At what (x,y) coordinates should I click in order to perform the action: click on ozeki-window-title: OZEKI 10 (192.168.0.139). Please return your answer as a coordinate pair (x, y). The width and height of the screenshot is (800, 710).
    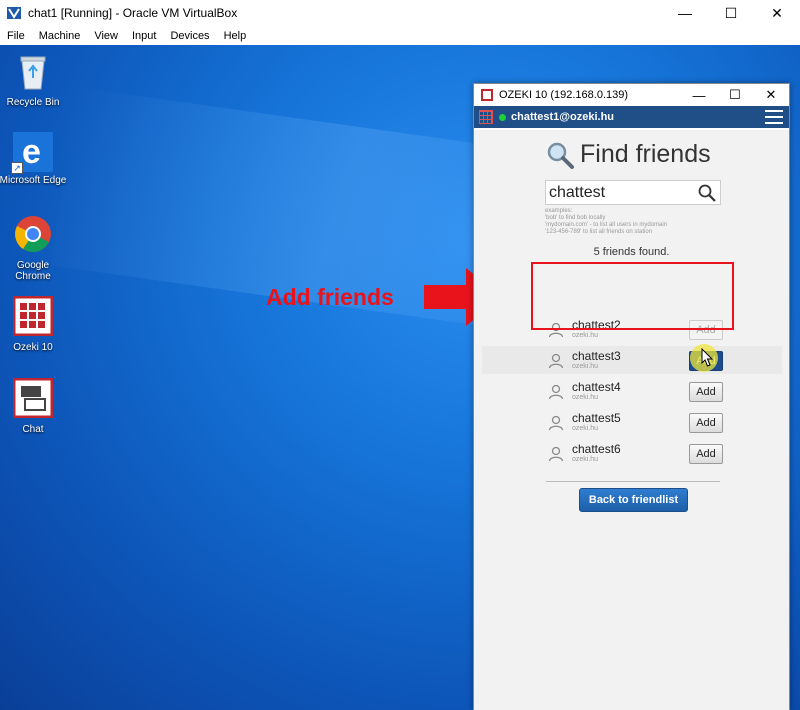
    Looking at the image, I should click on (564, 95).